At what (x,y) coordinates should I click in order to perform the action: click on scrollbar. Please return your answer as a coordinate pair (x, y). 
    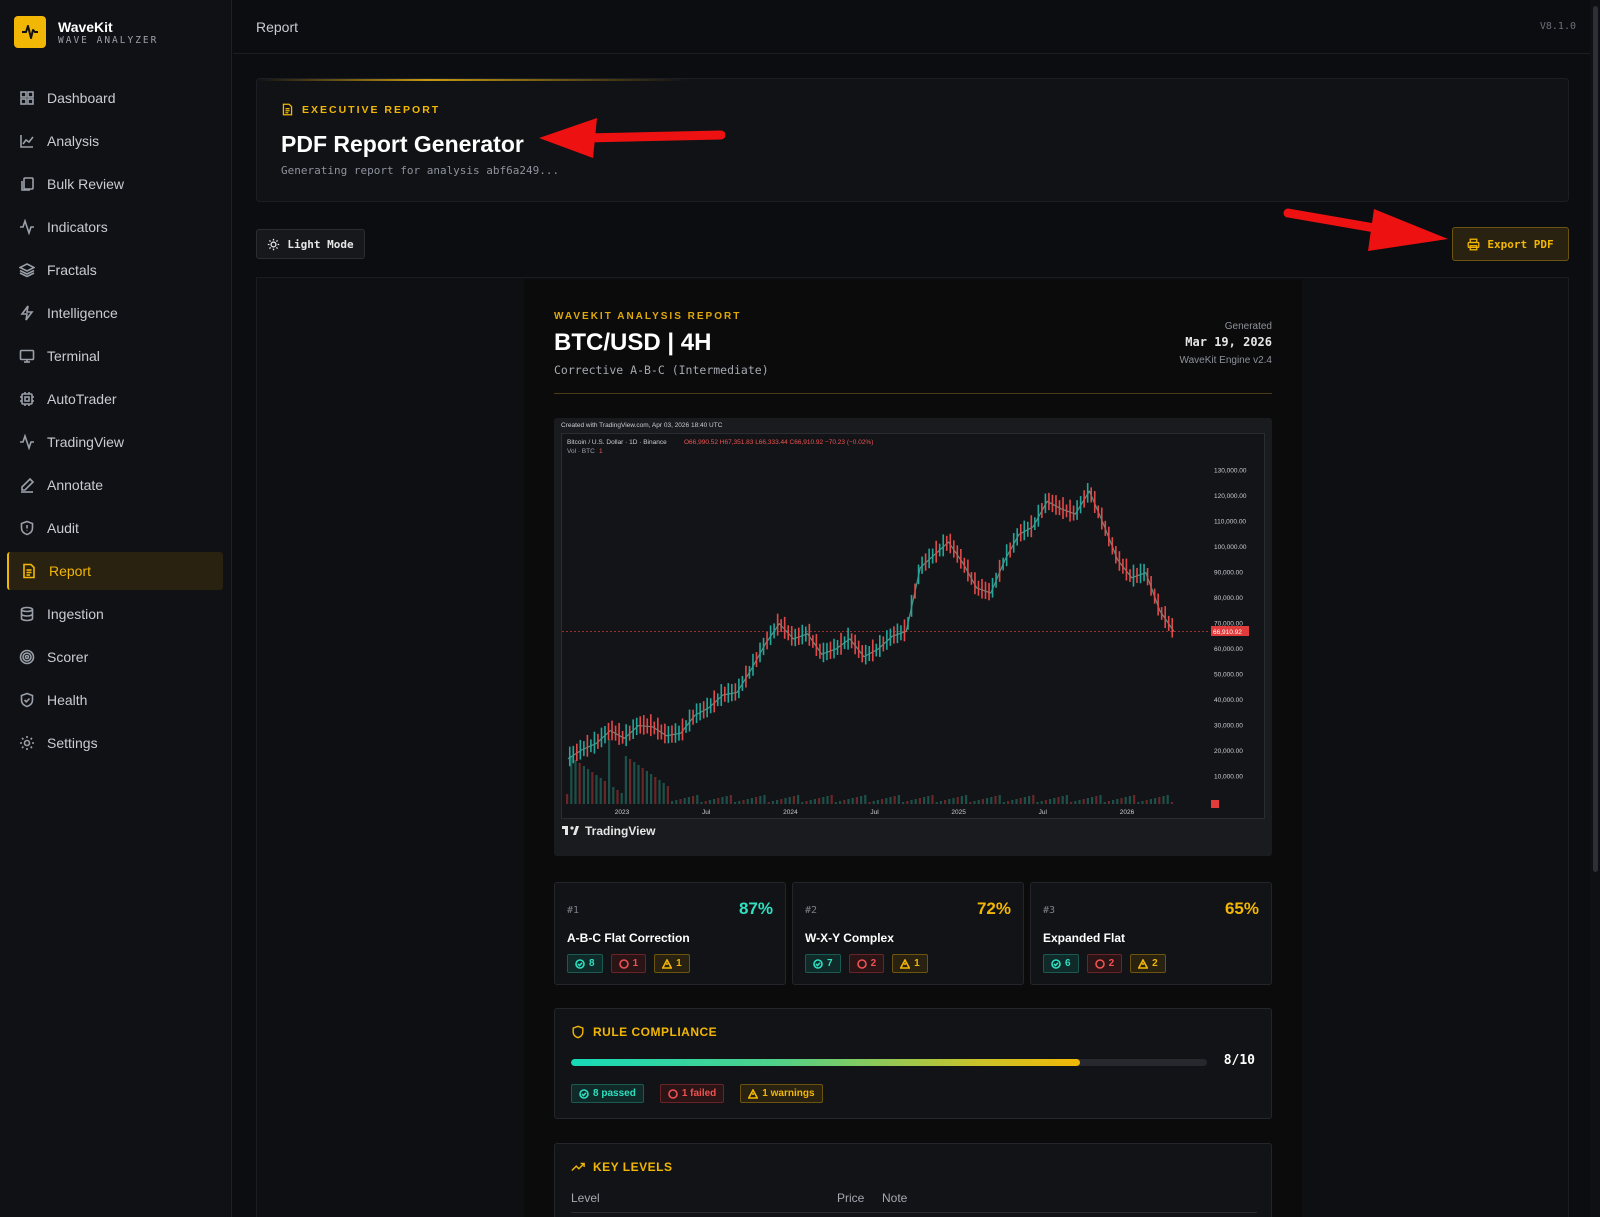
    Looking at the image, I should click on (1595, 608).